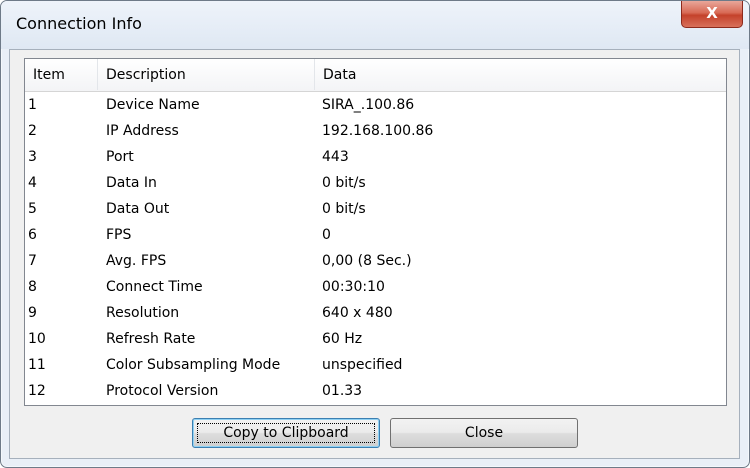 Image resolution: width=750 pixels, height=468 pixels. Describe the element at coordinates (712, 14) in the screenshot. I see `window-close-icon: X` at that location.